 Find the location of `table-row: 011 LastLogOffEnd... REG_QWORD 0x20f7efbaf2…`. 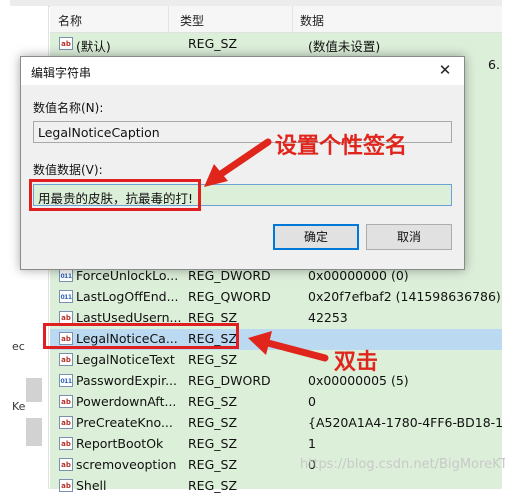

table-row: 011 LastLogOffEnd... REG_QWORD 0x20f7efbaf2… is located at coordinates (276, 297).